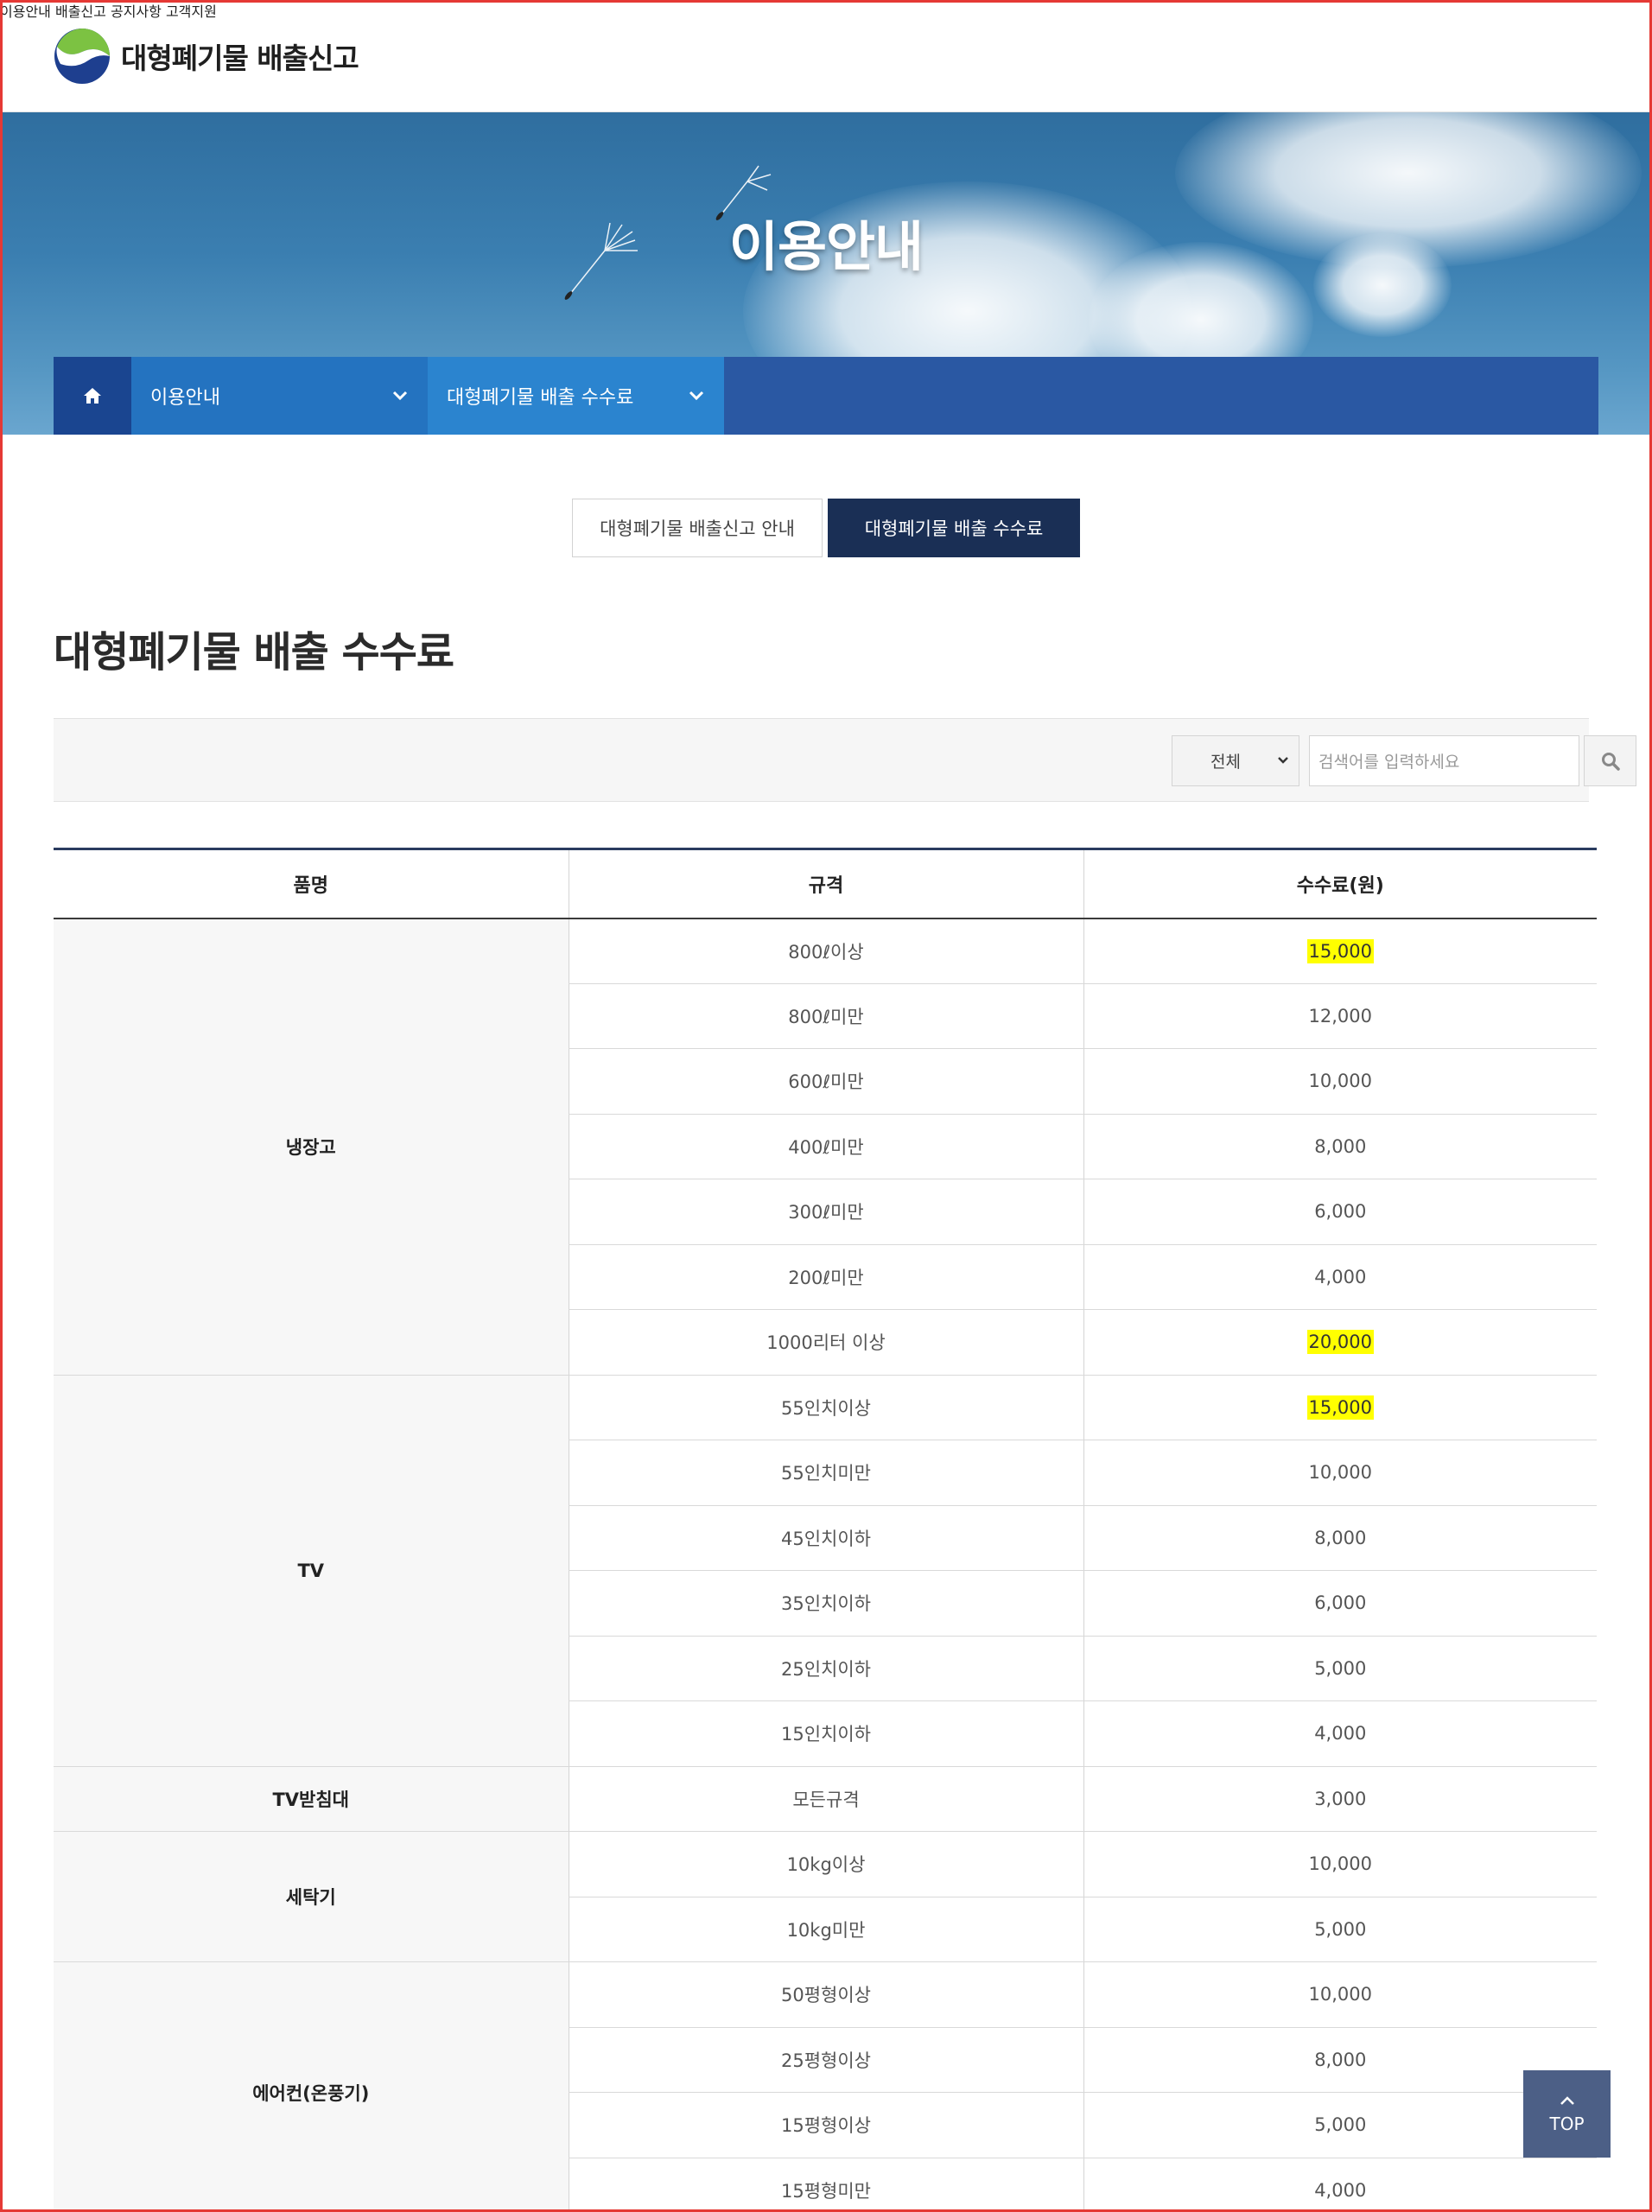 This screenshot has width=1652, height=2212. What do you see at coordinates (826, 1277) in the screenshot?
I see `spec-cell: 200ℓ미만` at bounding box center [826, 1277].